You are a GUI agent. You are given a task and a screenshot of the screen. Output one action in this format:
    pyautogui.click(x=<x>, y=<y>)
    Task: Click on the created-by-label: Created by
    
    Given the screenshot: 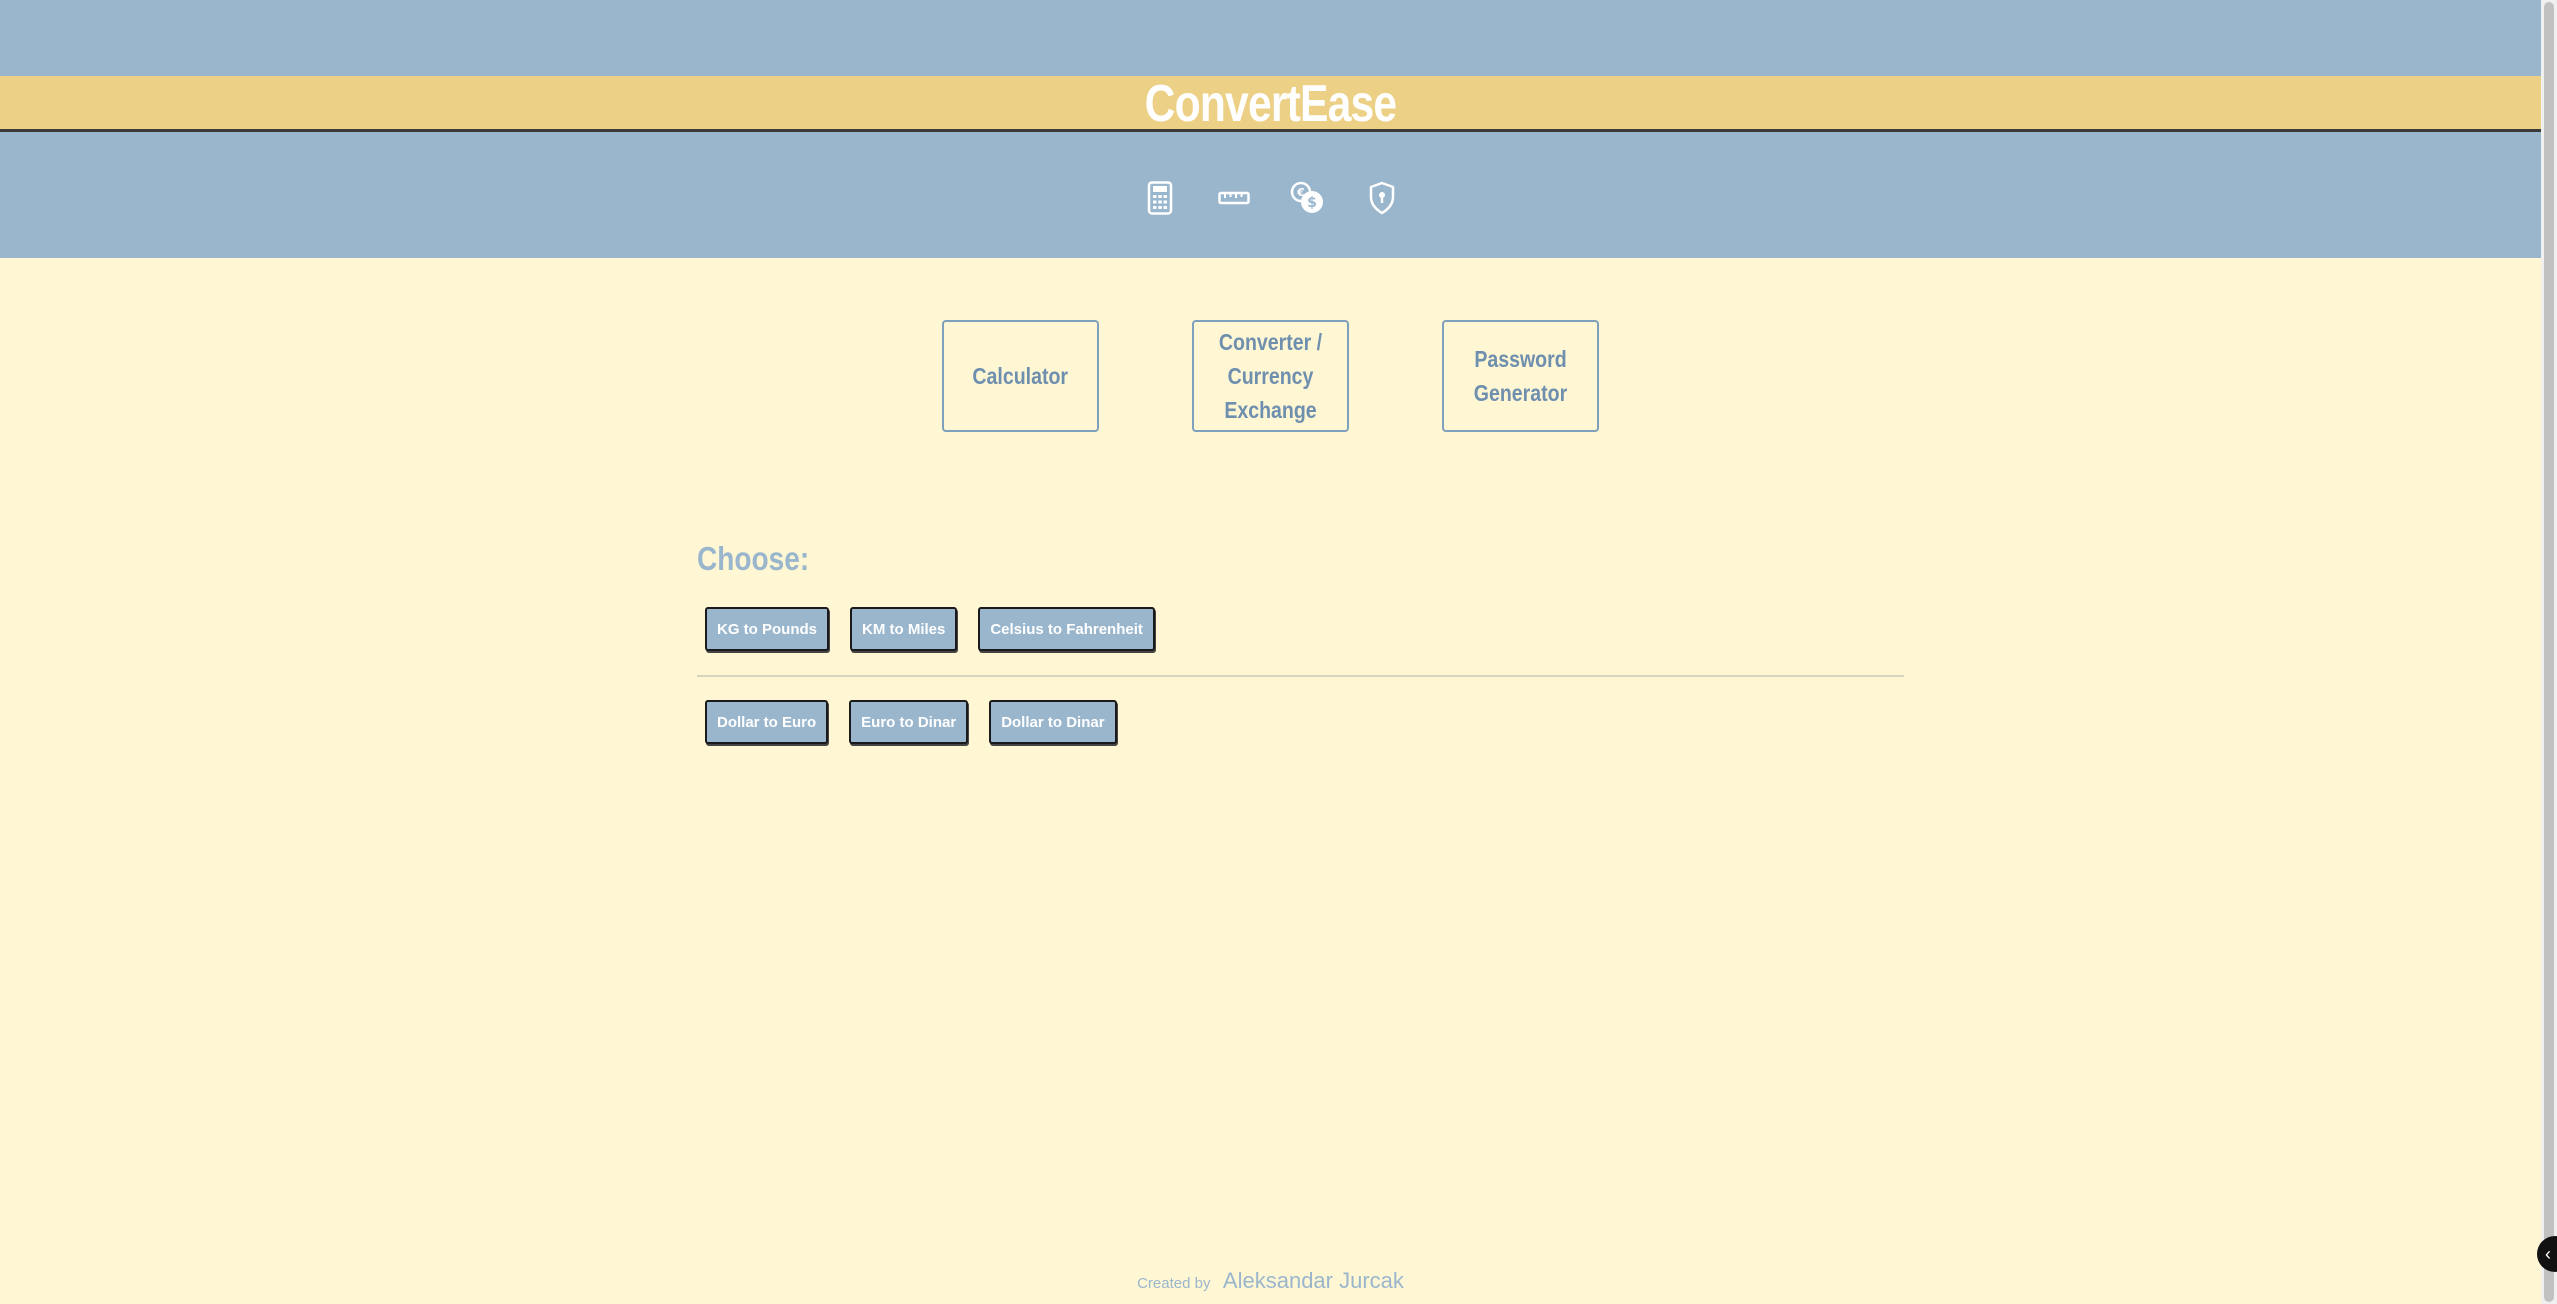 What is the action you would take?
    pyautogui.click(x=1174, y=1283)
    